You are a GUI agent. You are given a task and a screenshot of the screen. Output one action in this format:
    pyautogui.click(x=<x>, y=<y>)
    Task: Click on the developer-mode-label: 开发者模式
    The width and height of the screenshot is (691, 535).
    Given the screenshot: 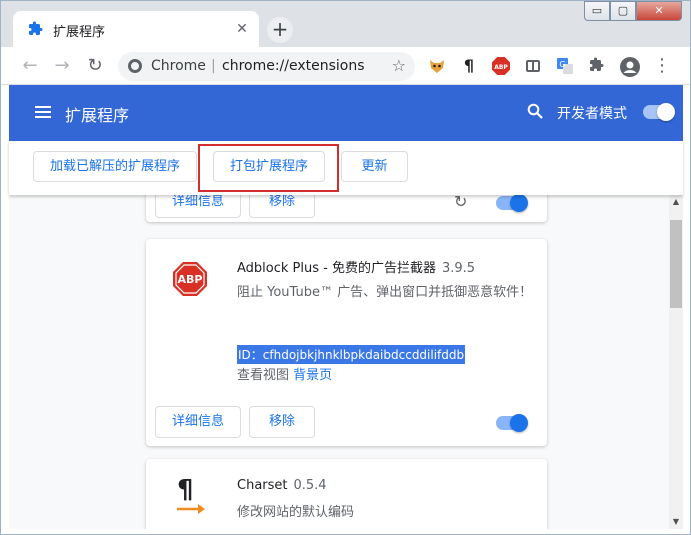 What is the action you would take?
    pyautogui.click(x=592, y=114)
    